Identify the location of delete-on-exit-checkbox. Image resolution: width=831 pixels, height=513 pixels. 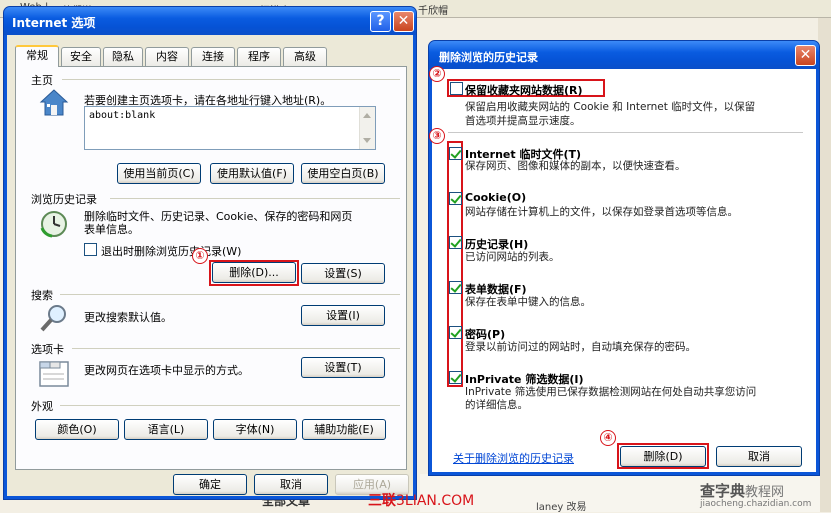
(90, 249).